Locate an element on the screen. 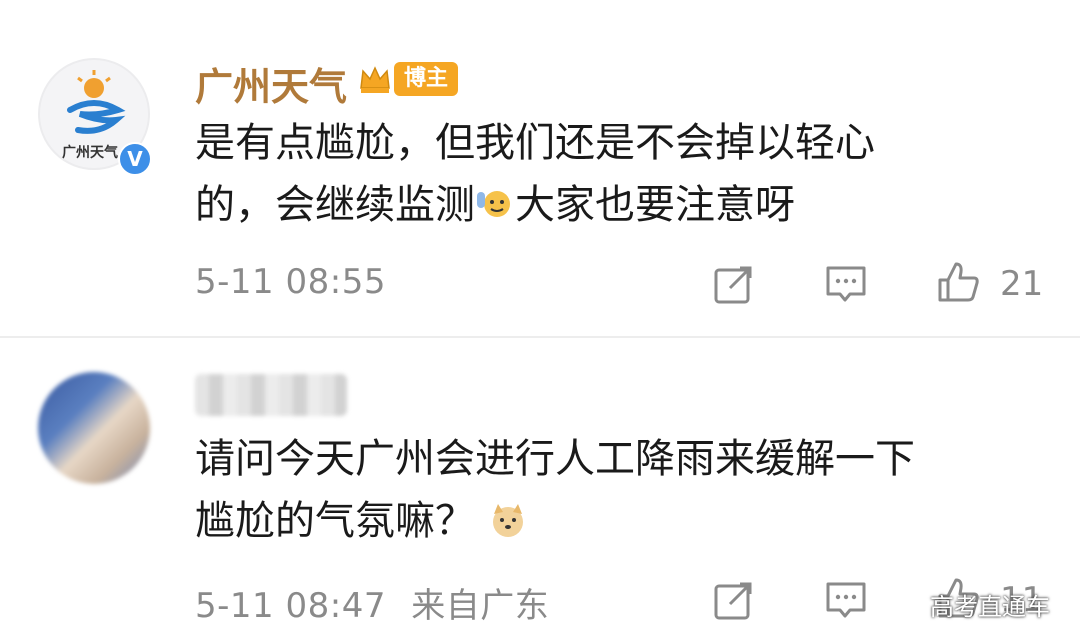 The height and width of the screenshot is (644, 1080). avatar is located at coordinates (94, 428).